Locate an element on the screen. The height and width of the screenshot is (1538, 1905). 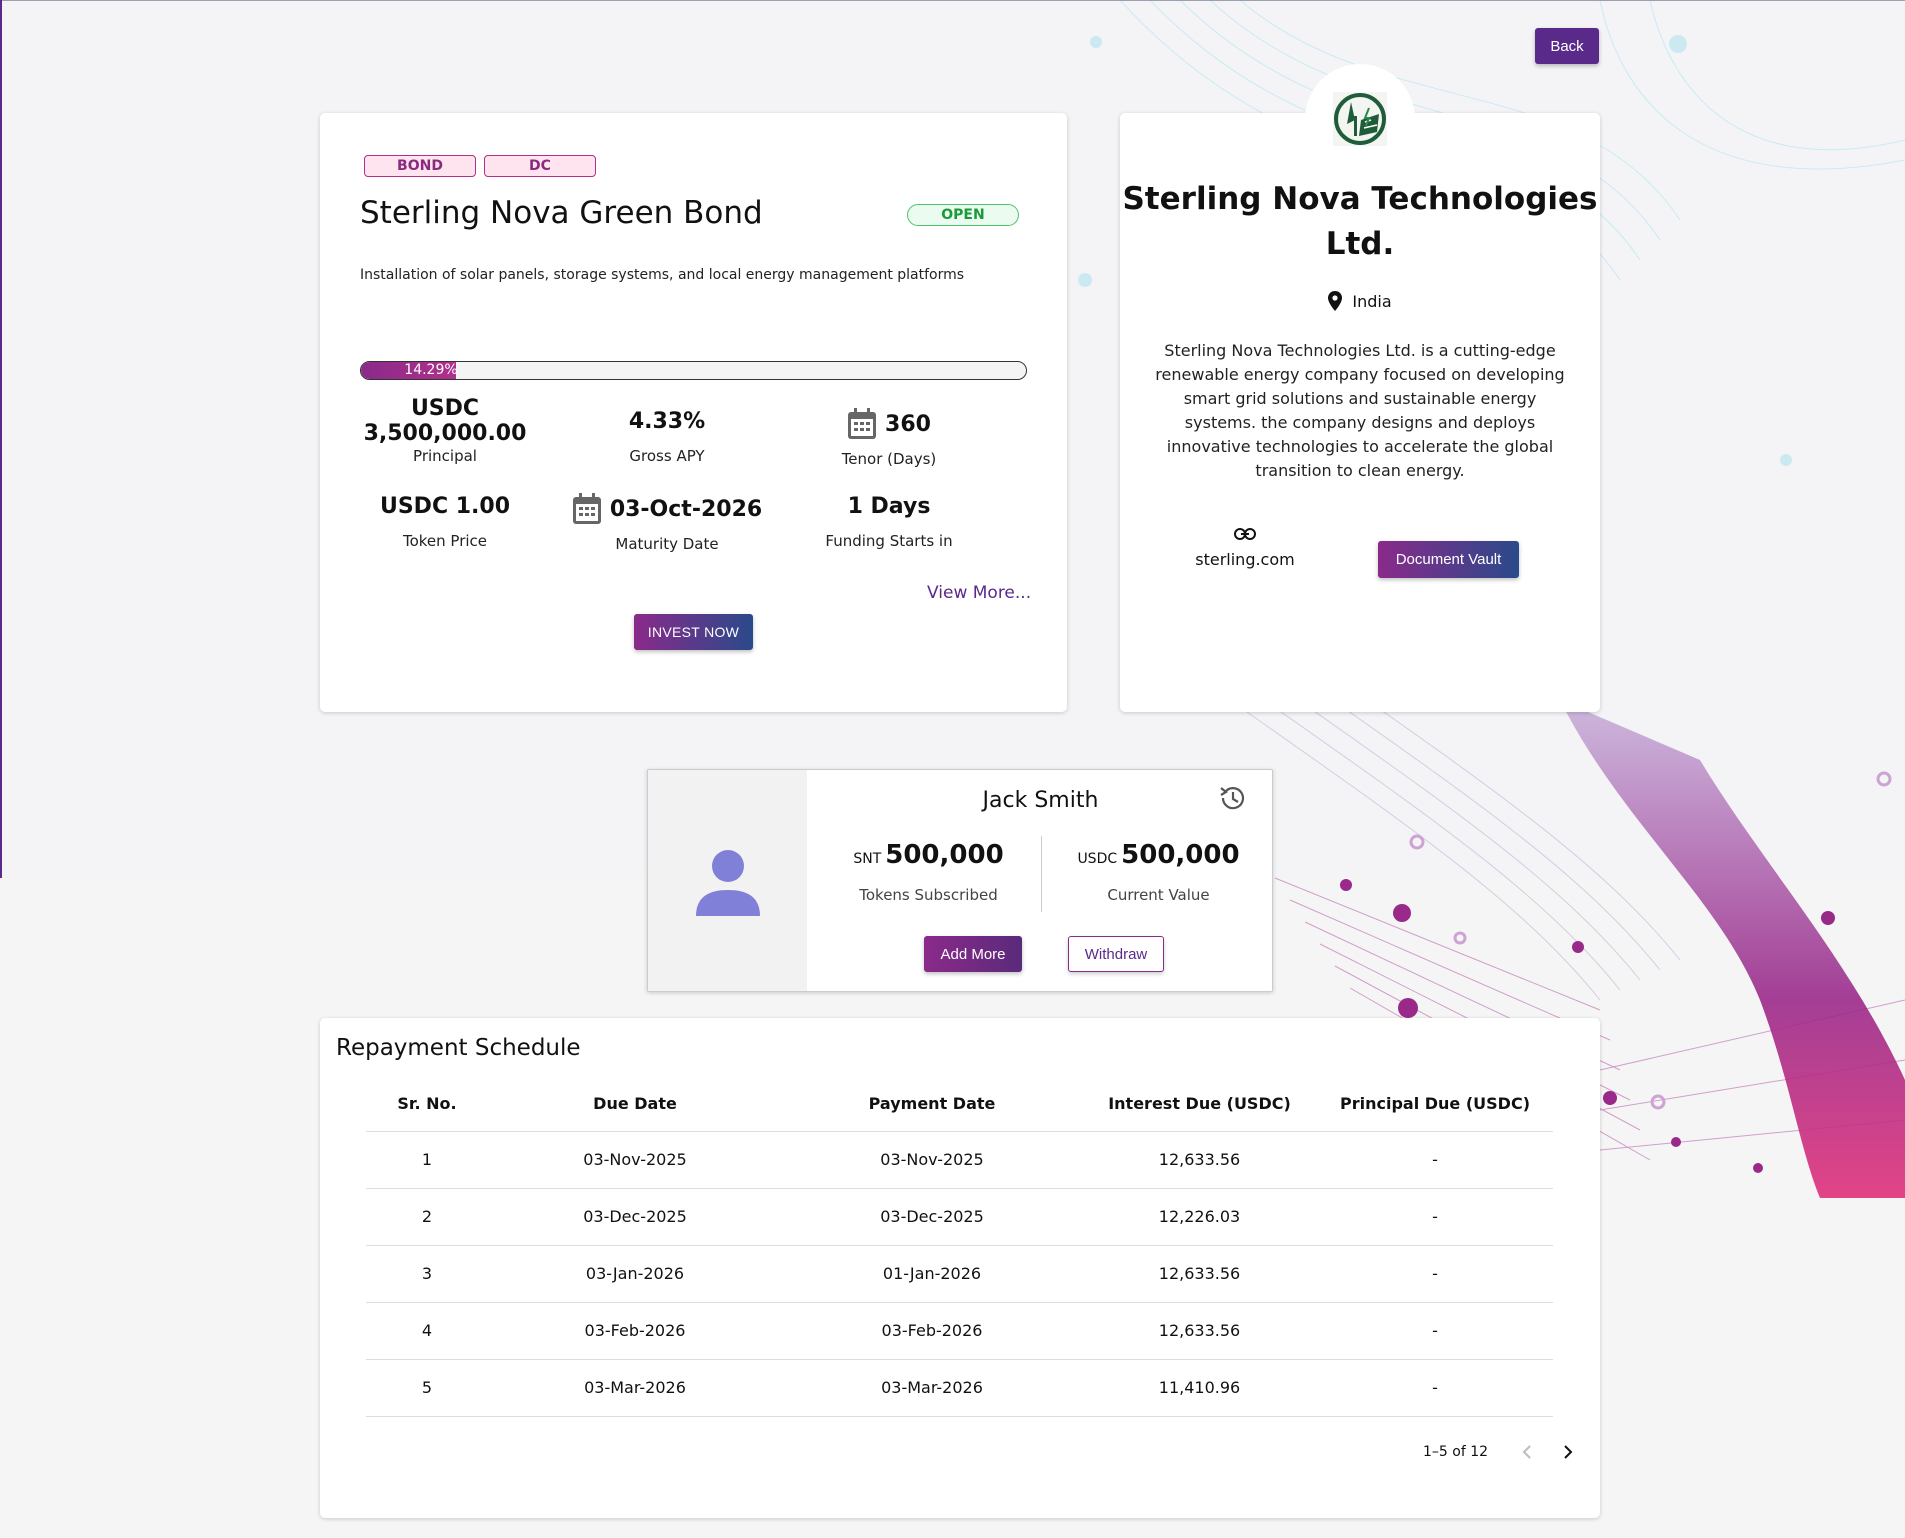
chevron-left-icon is located at coordinates (1526, 1452).